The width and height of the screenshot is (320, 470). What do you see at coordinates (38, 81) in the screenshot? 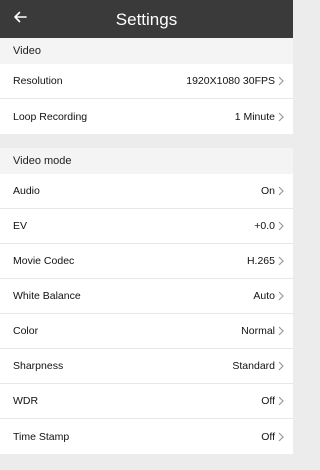
I see `setting-label: Resolution` at bounding box center [38, 81].